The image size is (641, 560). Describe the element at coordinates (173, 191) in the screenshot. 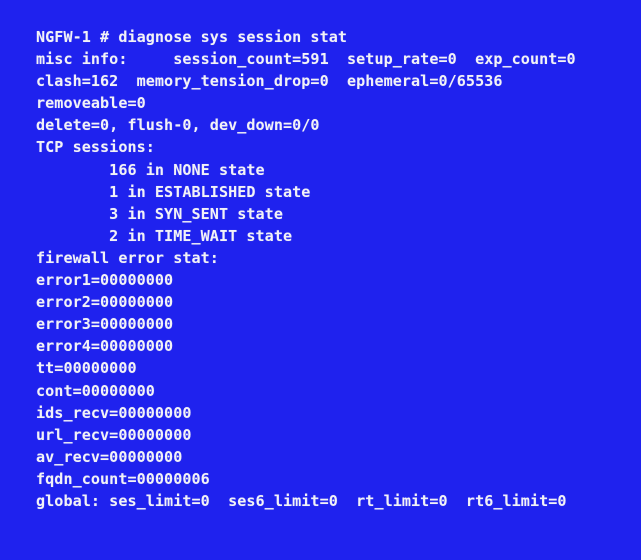

I see `tcp-state-established-line: 1 in ESTABLISHED state` at that location.